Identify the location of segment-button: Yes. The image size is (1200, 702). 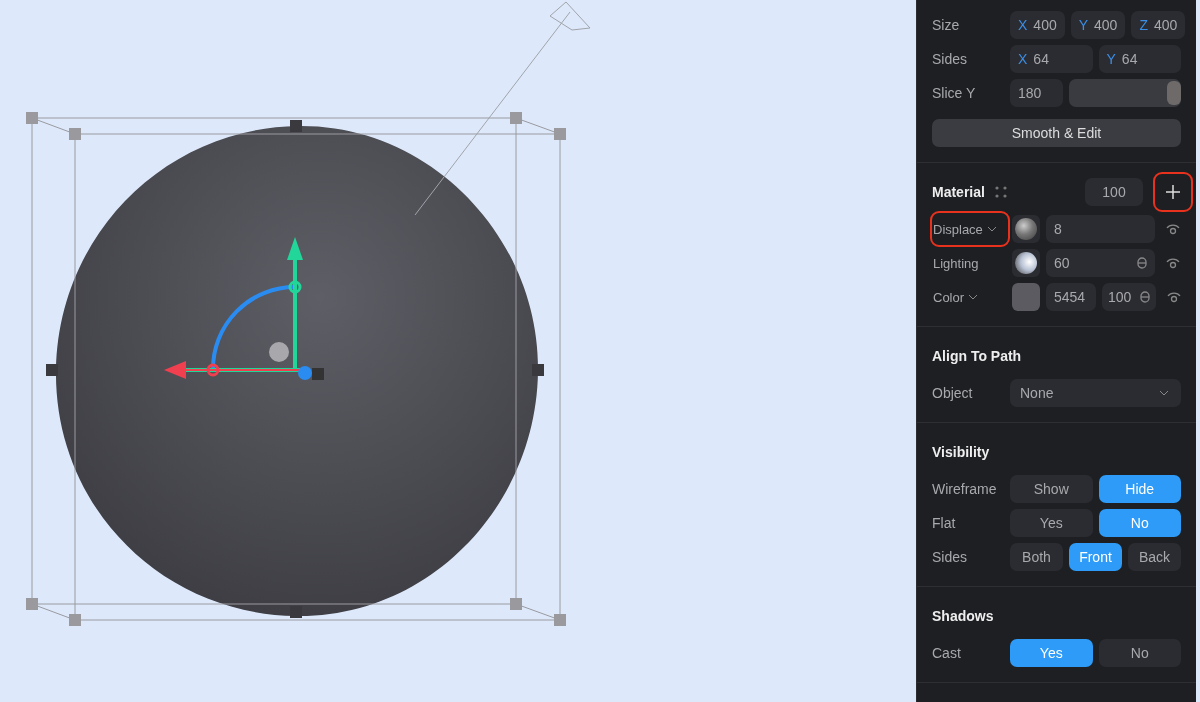
(1051, 523).